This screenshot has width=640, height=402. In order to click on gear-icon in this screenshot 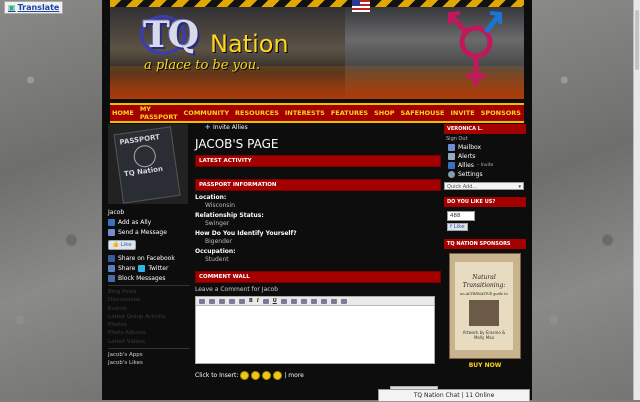, I will do `click(451, 174)`.